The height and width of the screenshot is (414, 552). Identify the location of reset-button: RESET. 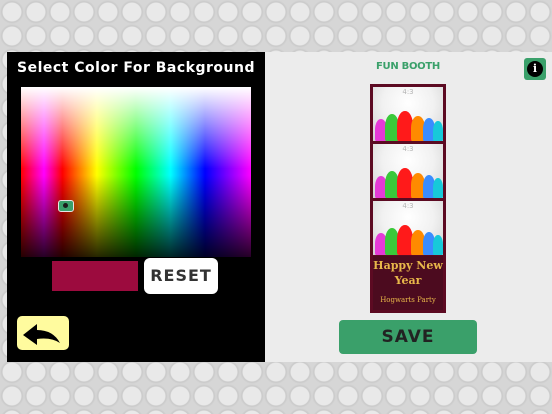
(181, 276).